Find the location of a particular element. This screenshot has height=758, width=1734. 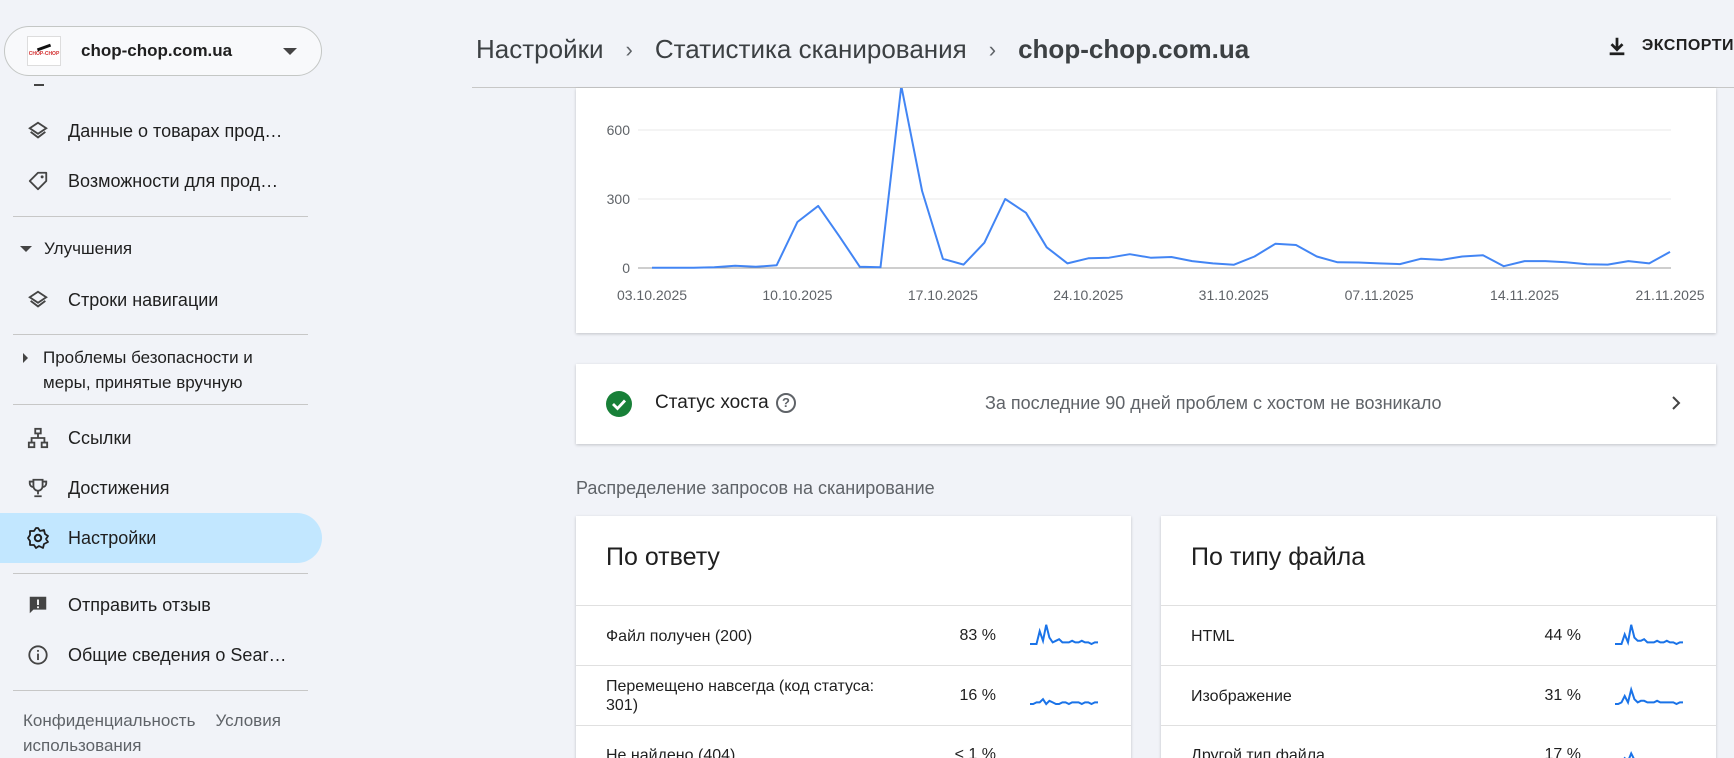

sidebar-item-settings: Настройки is located at coordinates (161, 538).